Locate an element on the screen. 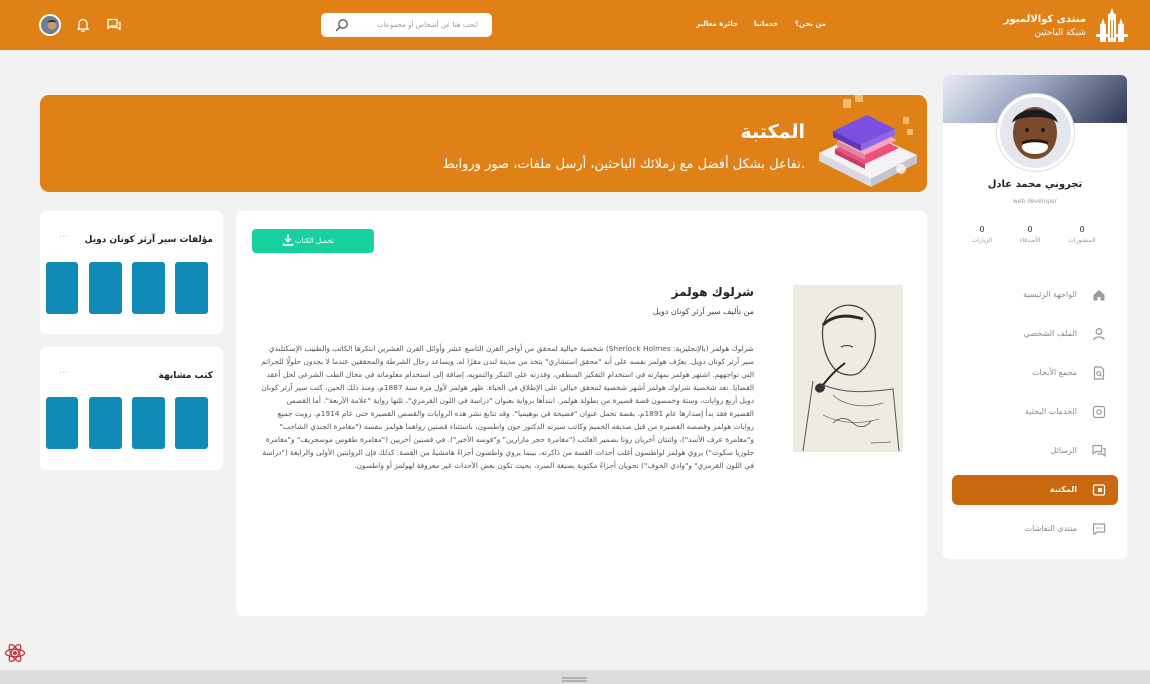  sidebar-item-label: الرسائل is located at coordinates (1064, 450).